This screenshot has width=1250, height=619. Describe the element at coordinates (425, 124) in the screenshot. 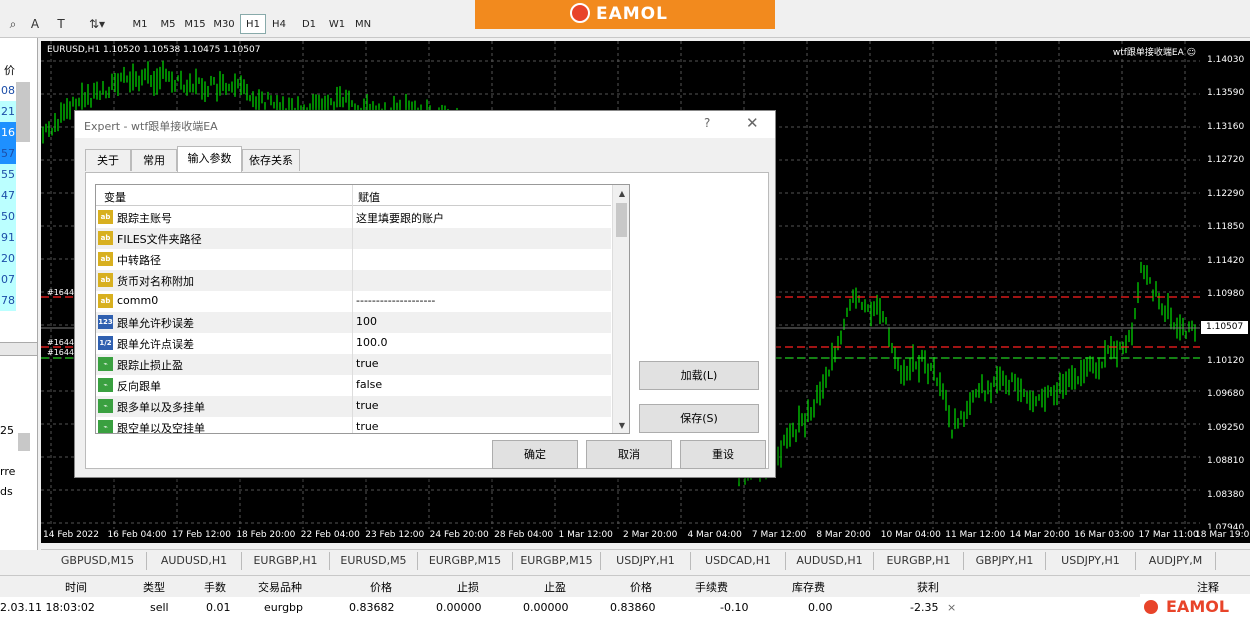

I see `dialog-titlebar: Expert - wtf跟单接收端EA ? ✕` at that location.